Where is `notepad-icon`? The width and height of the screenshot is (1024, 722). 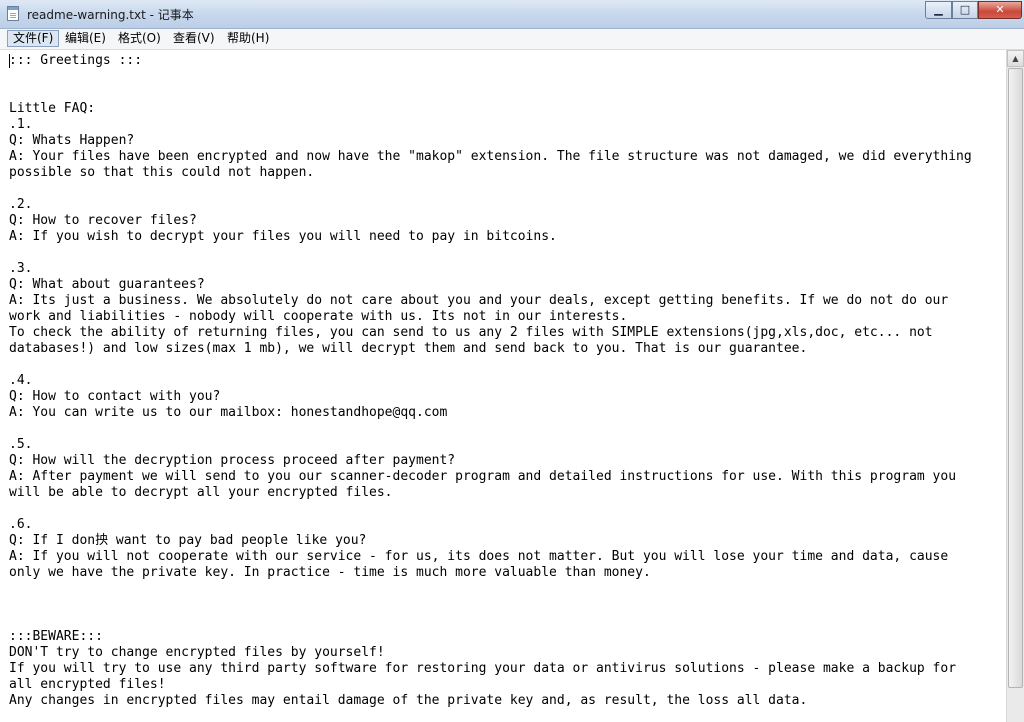
notepad-icon is located at coordinates (13, 13).